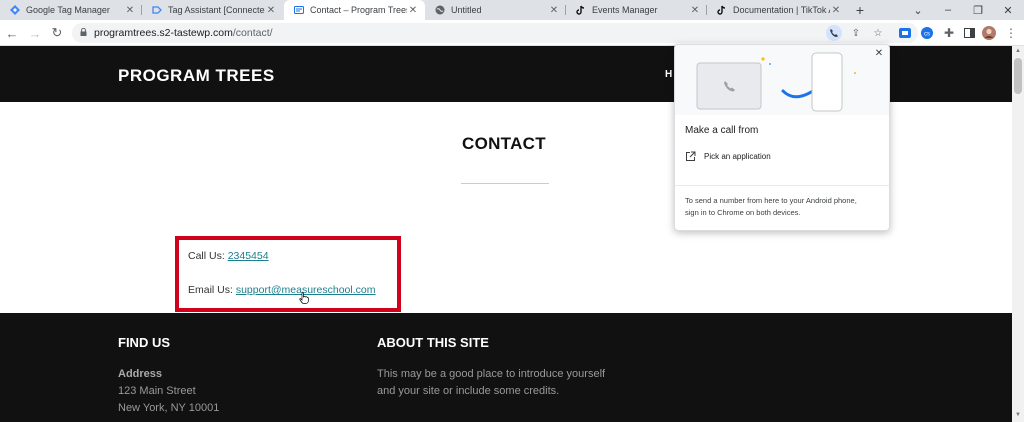  I want to click on avatar, so click(989, 33).